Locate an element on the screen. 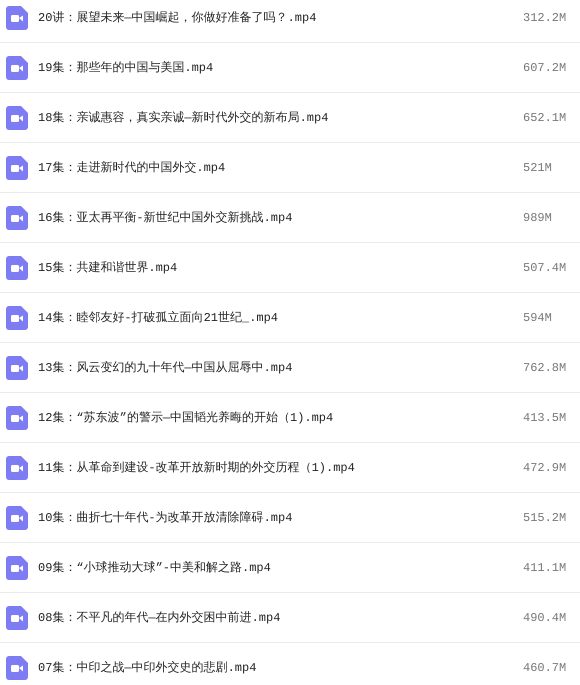 This screenshot has width=580, height=685. file-size: 762.8M is located at coordinates (545, 367).